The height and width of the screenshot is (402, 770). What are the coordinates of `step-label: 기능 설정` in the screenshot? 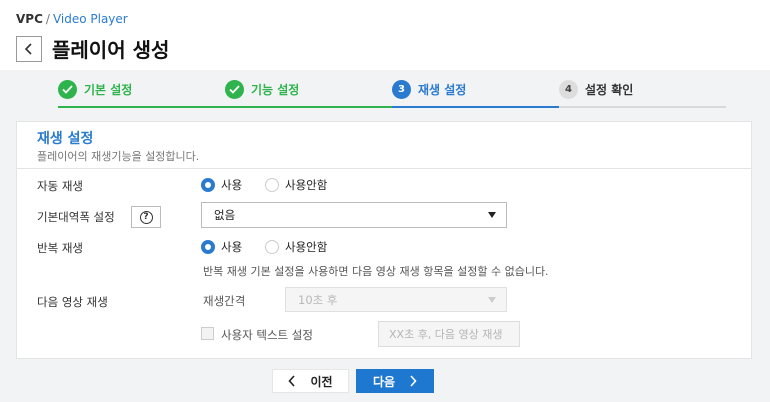 It's located at (275, 89).